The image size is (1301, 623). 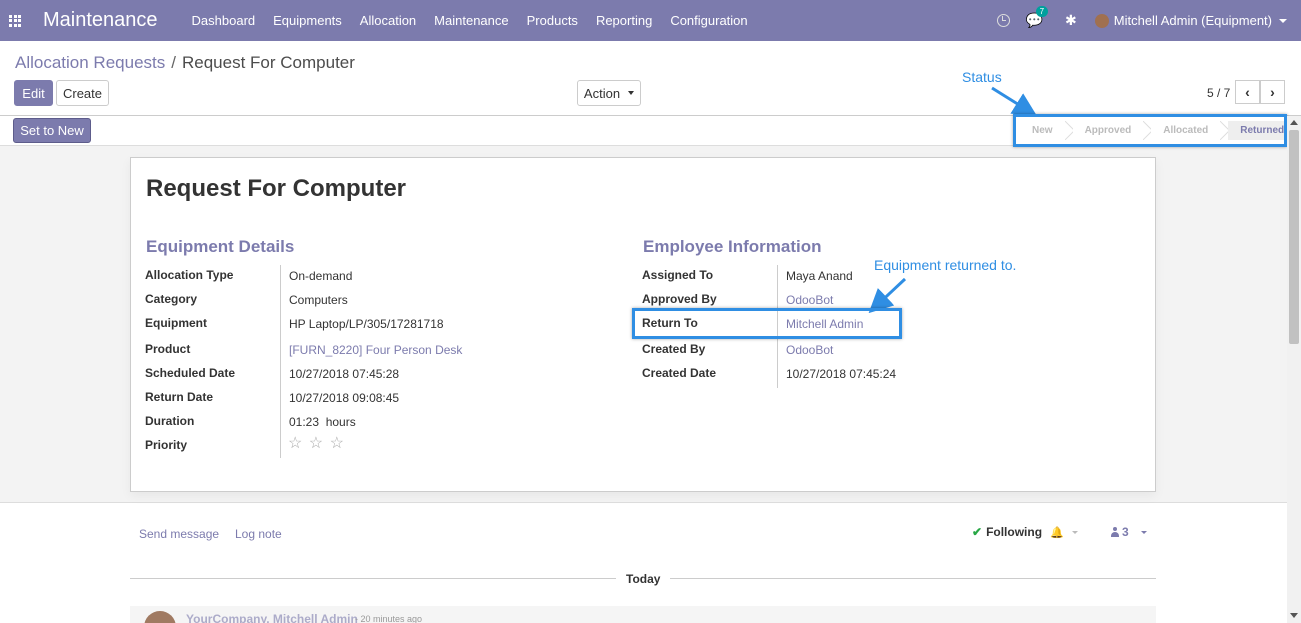 What do you see at coordinates (321, 276) in the screenshot?
I see `allocation-type-value: On-demand` at bounding box center [321, 276].